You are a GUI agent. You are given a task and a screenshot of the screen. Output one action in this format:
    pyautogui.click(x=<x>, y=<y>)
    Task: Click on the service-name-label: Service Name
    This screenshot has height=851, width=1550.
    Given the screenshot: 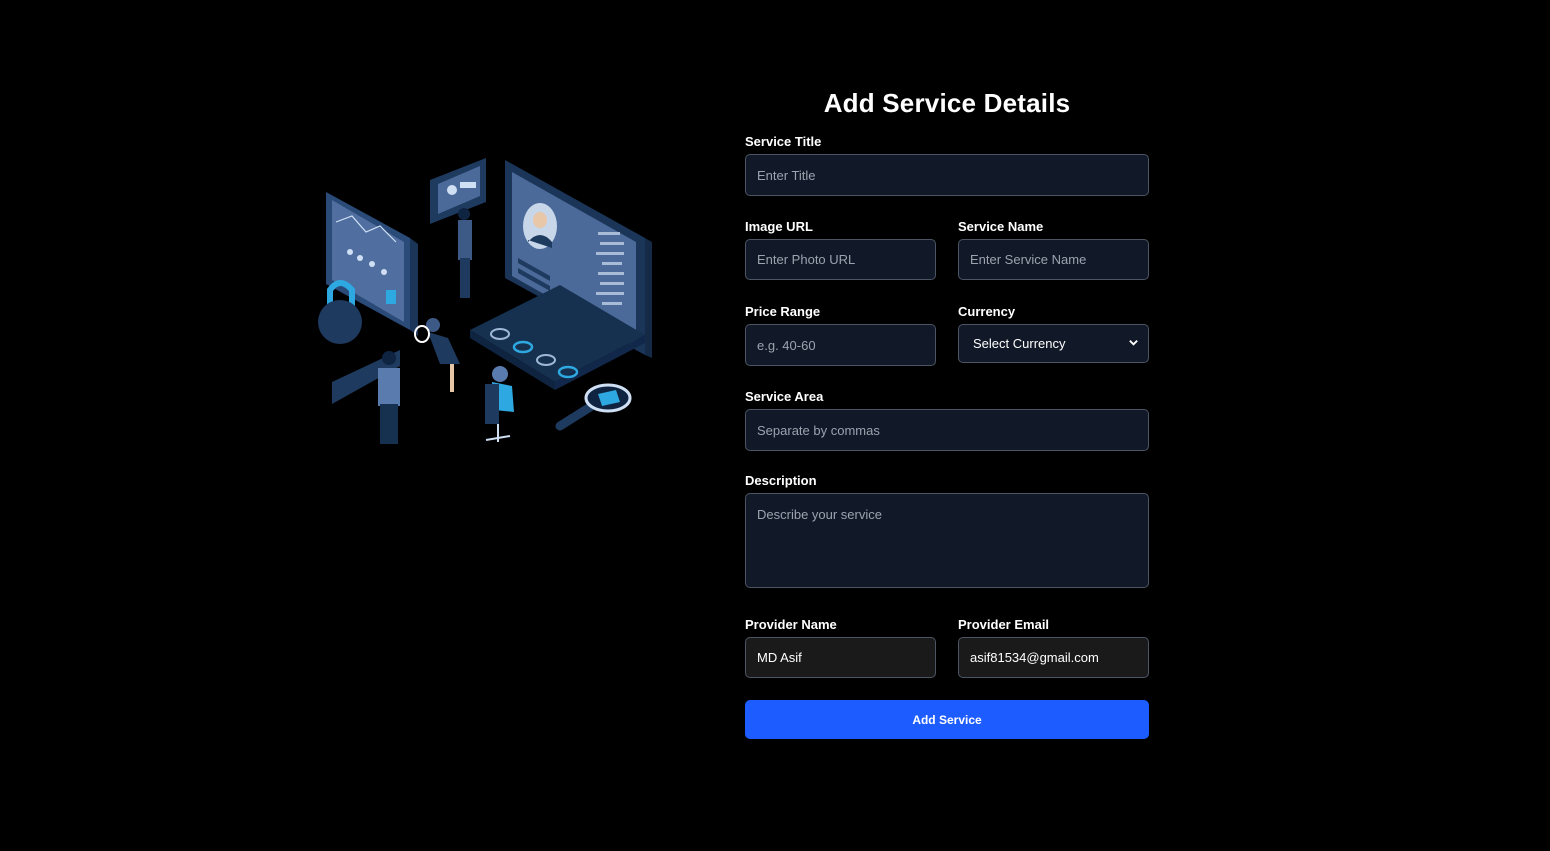 What is the action you would take?
    pyautogui.click(x=1001, y=226)
    